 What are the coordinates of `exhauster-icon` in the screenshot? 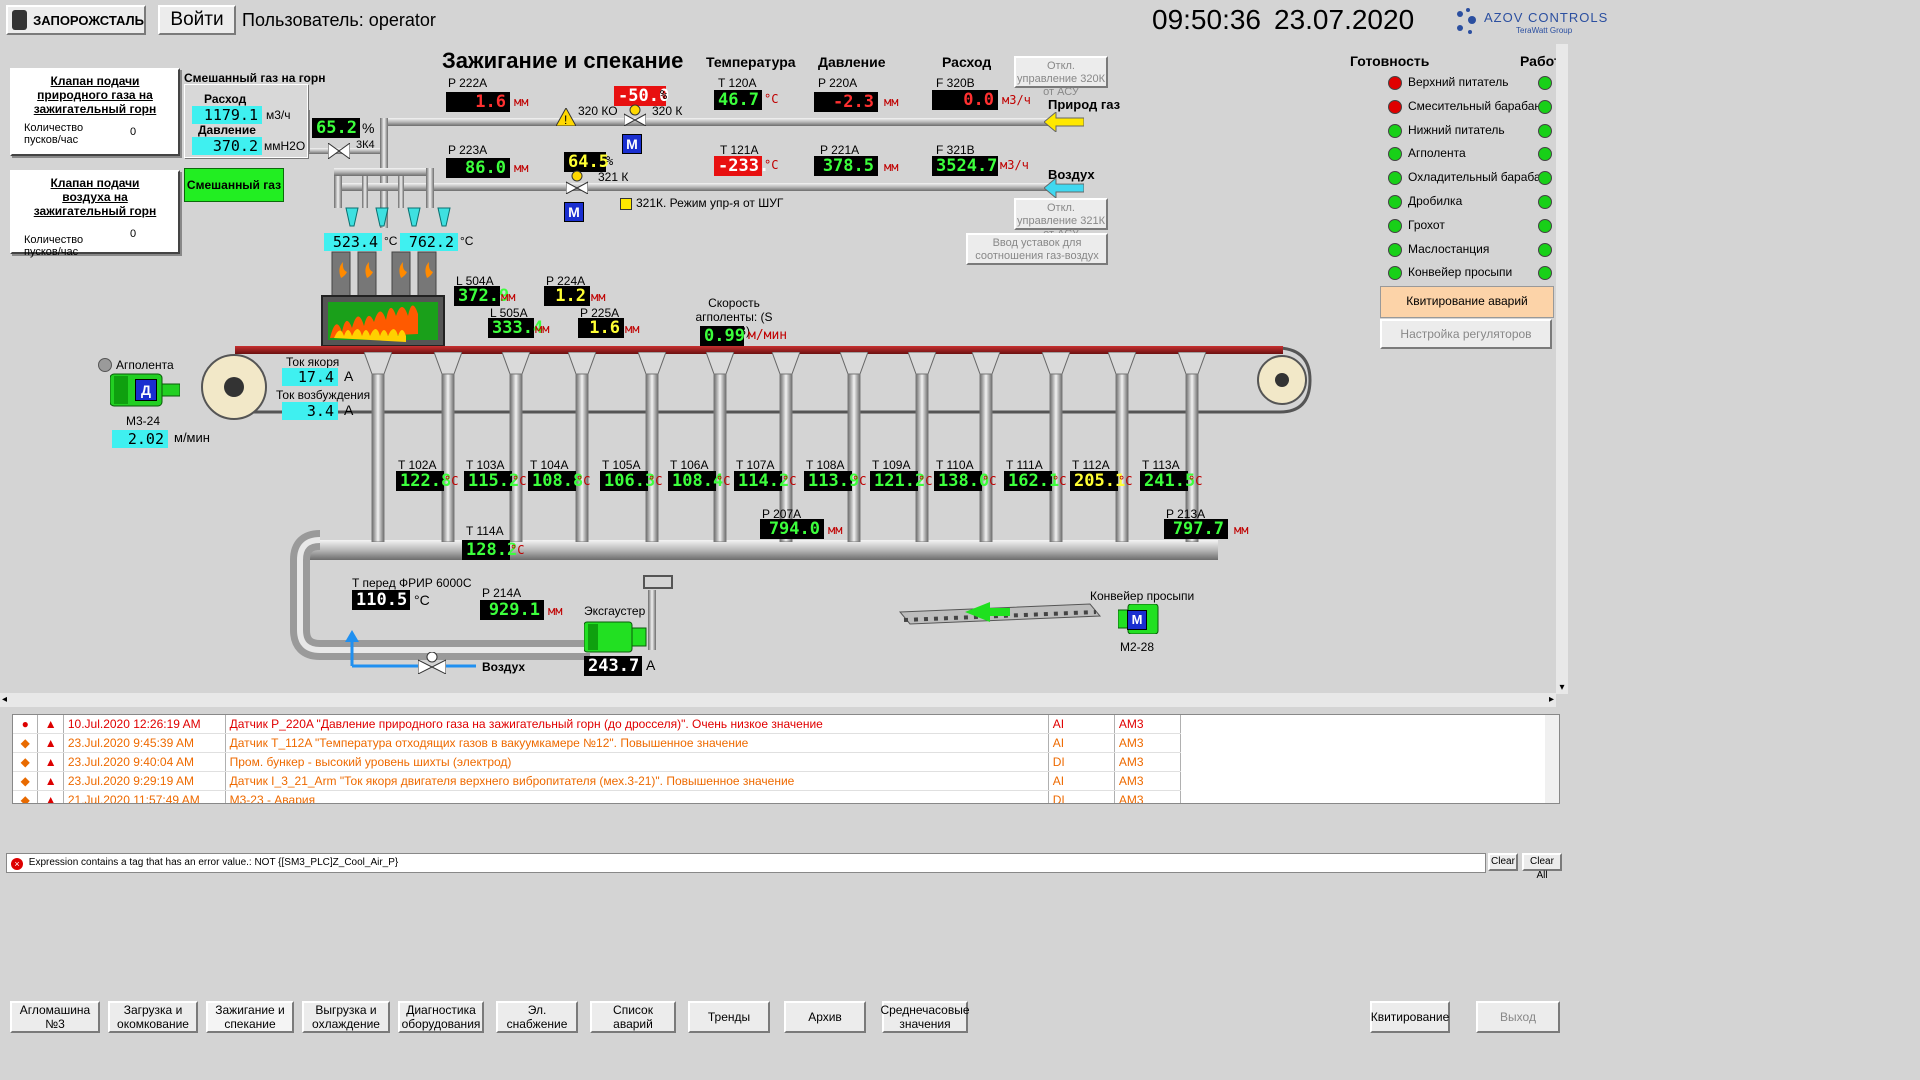 It's located at (618, 637).